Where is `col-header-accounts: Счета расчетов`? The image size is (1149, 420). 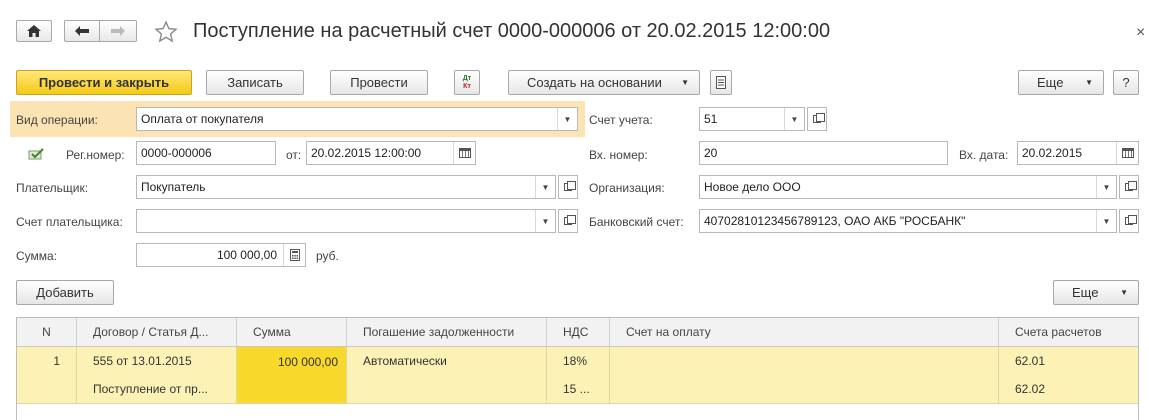 col-header-accounts: Счета расчетов is located at coordinates (1068, 332).